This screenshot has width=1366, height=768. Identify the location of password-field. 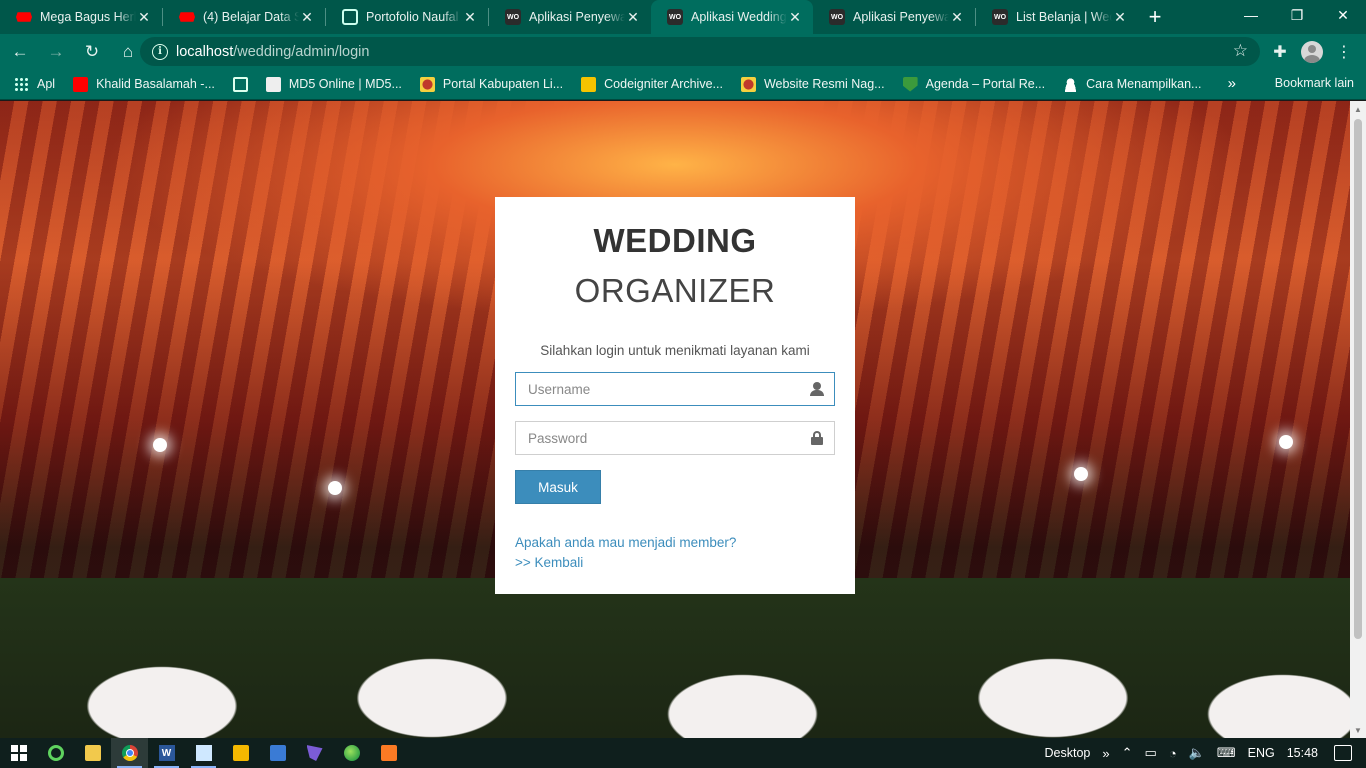
(675, 438).